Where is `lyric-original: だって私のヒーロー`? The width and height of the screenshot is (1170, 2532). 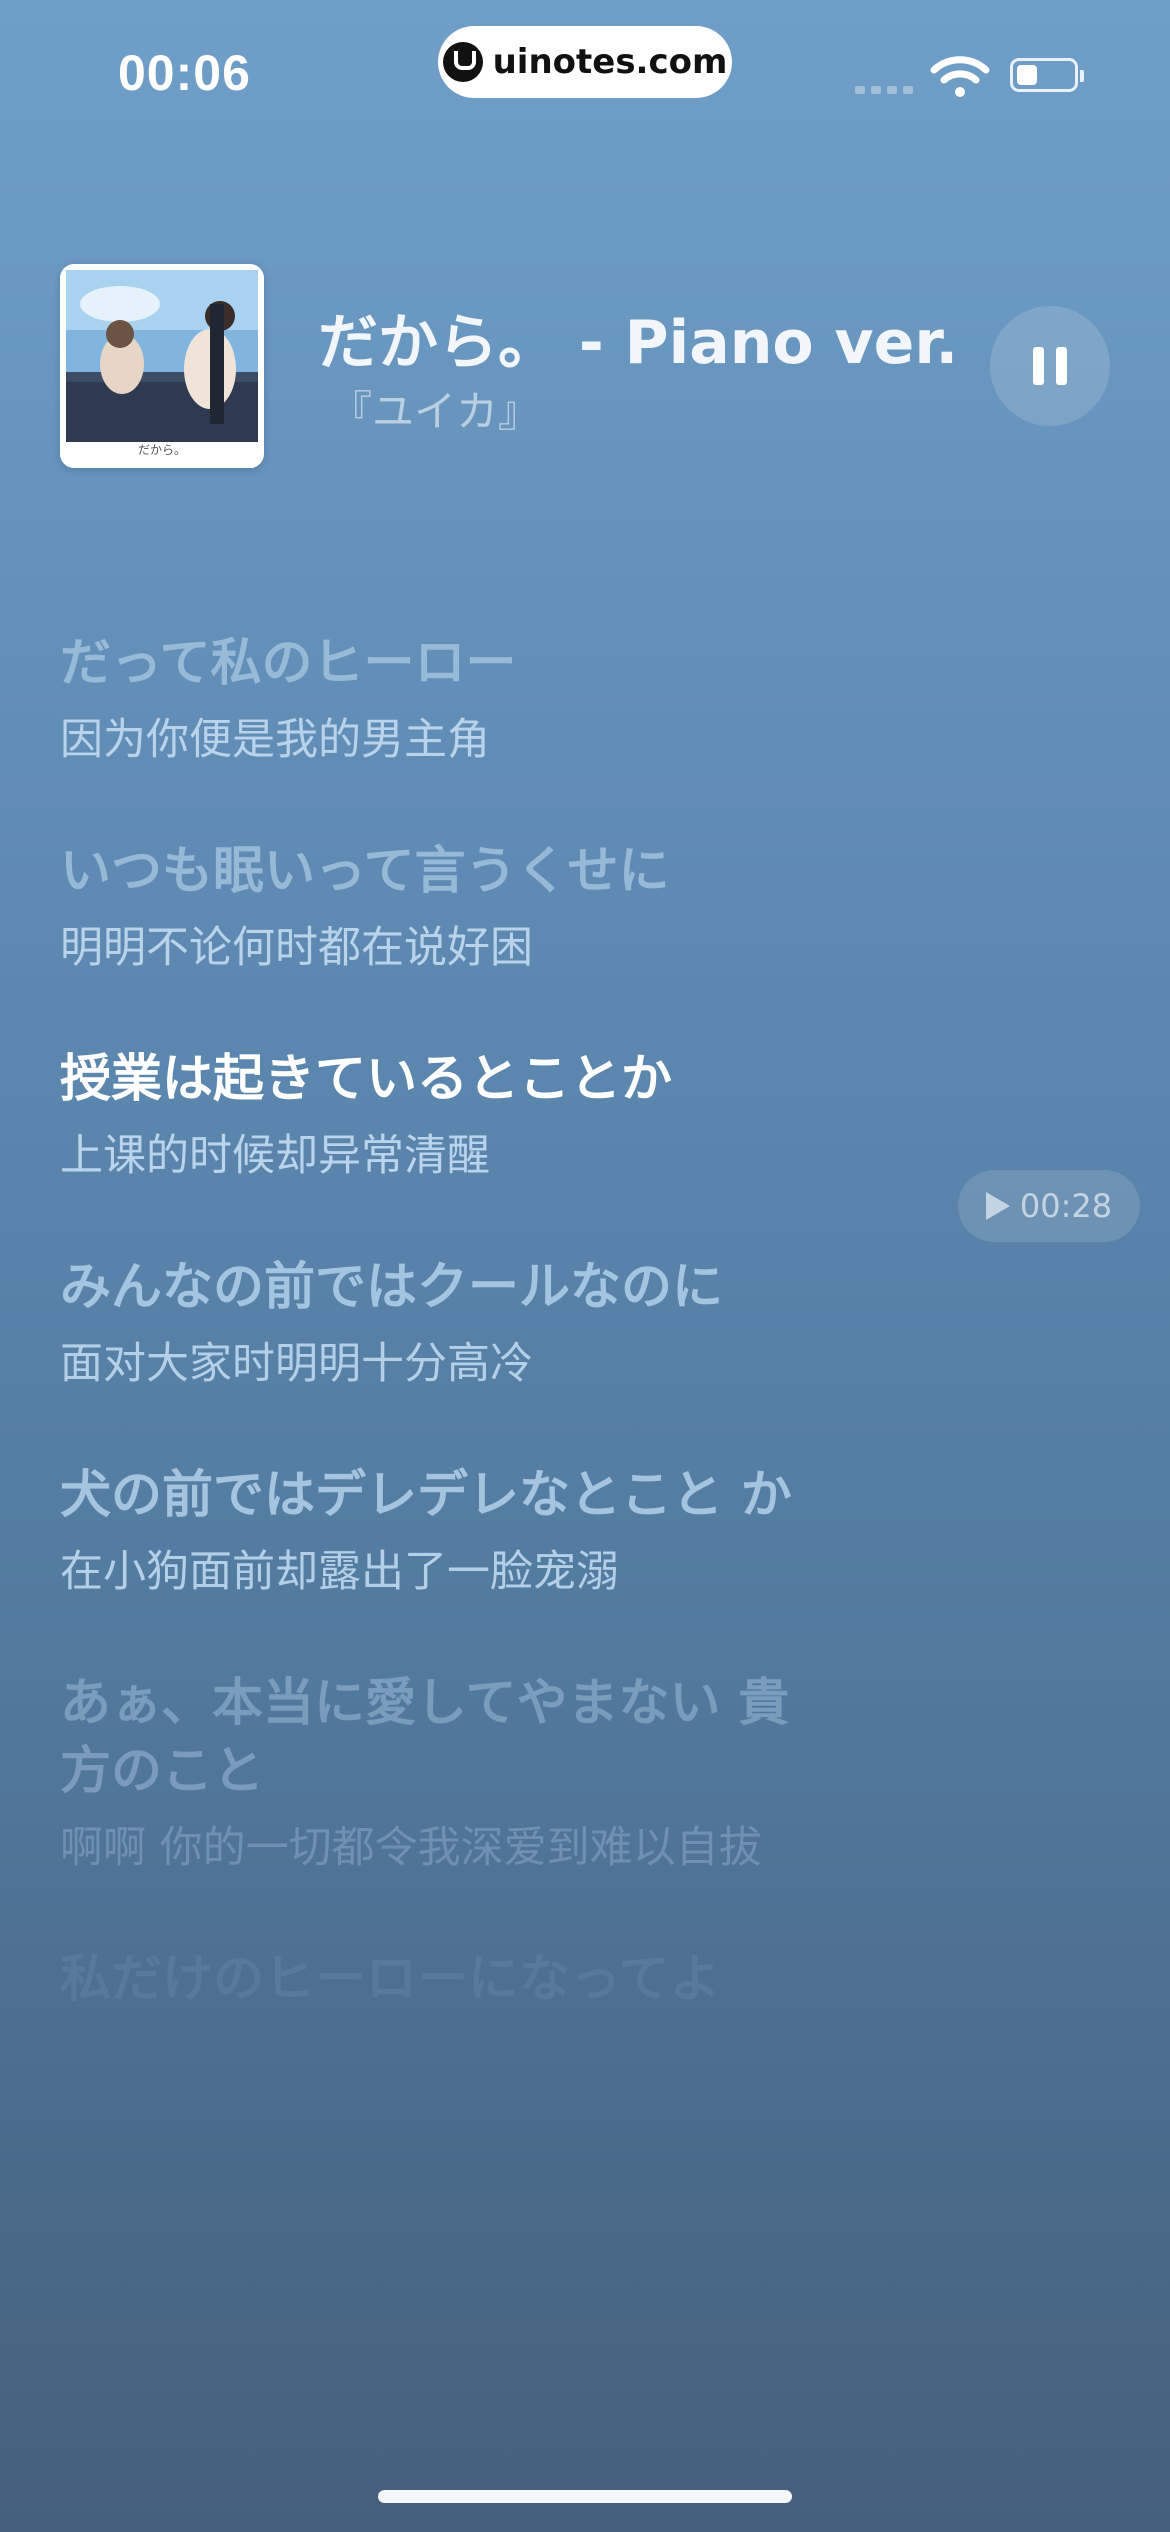
lyric-original: だって私のヒーロー is located at coordinates (288, 663).